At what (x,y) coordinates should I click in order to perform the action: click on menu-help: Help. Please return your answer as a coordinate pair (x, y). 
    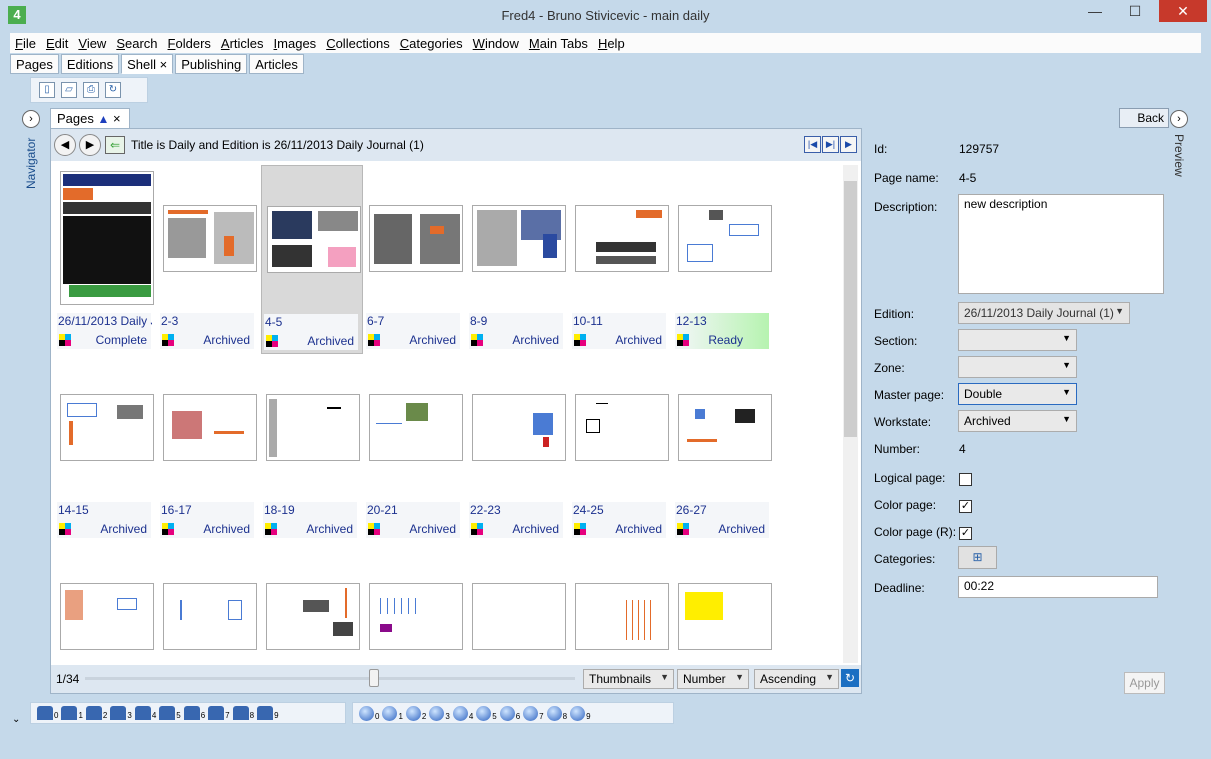
    Looking at the image, I should click on (611, 43).